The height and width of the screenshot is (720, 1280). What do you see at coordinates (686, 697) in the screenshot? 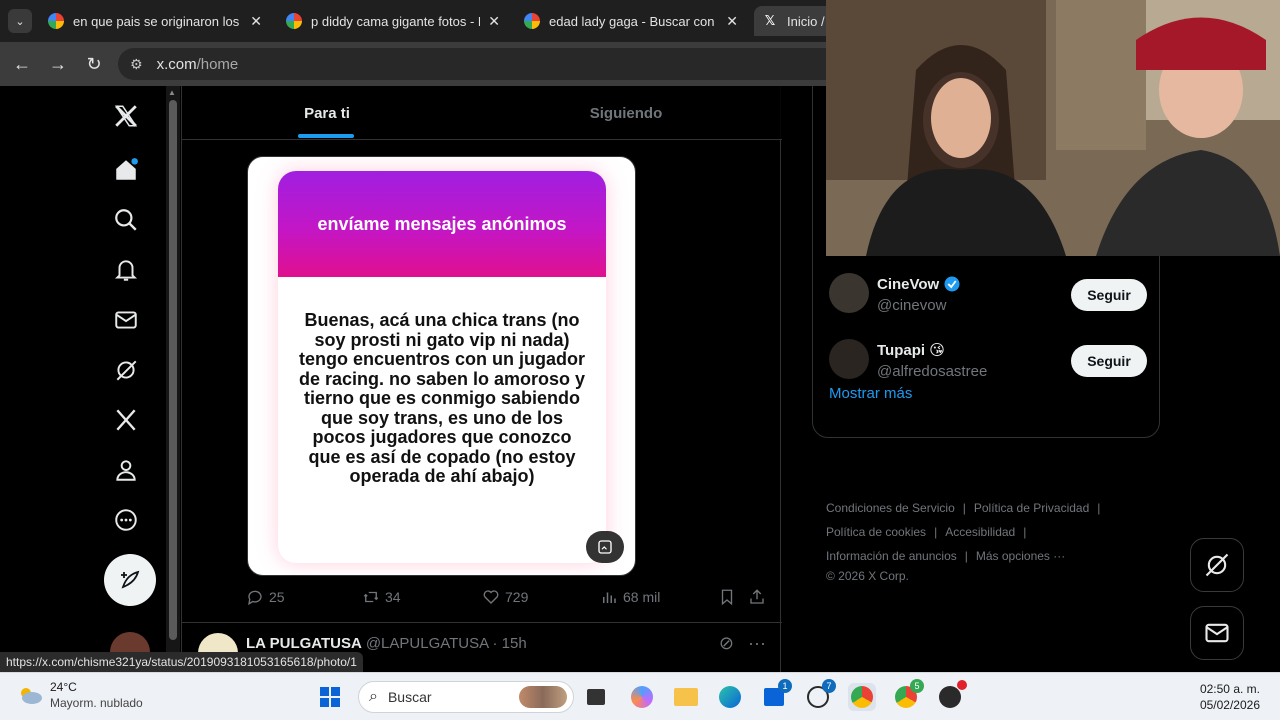
I see `file-explorer-icon` at bounding box center [686, 697].